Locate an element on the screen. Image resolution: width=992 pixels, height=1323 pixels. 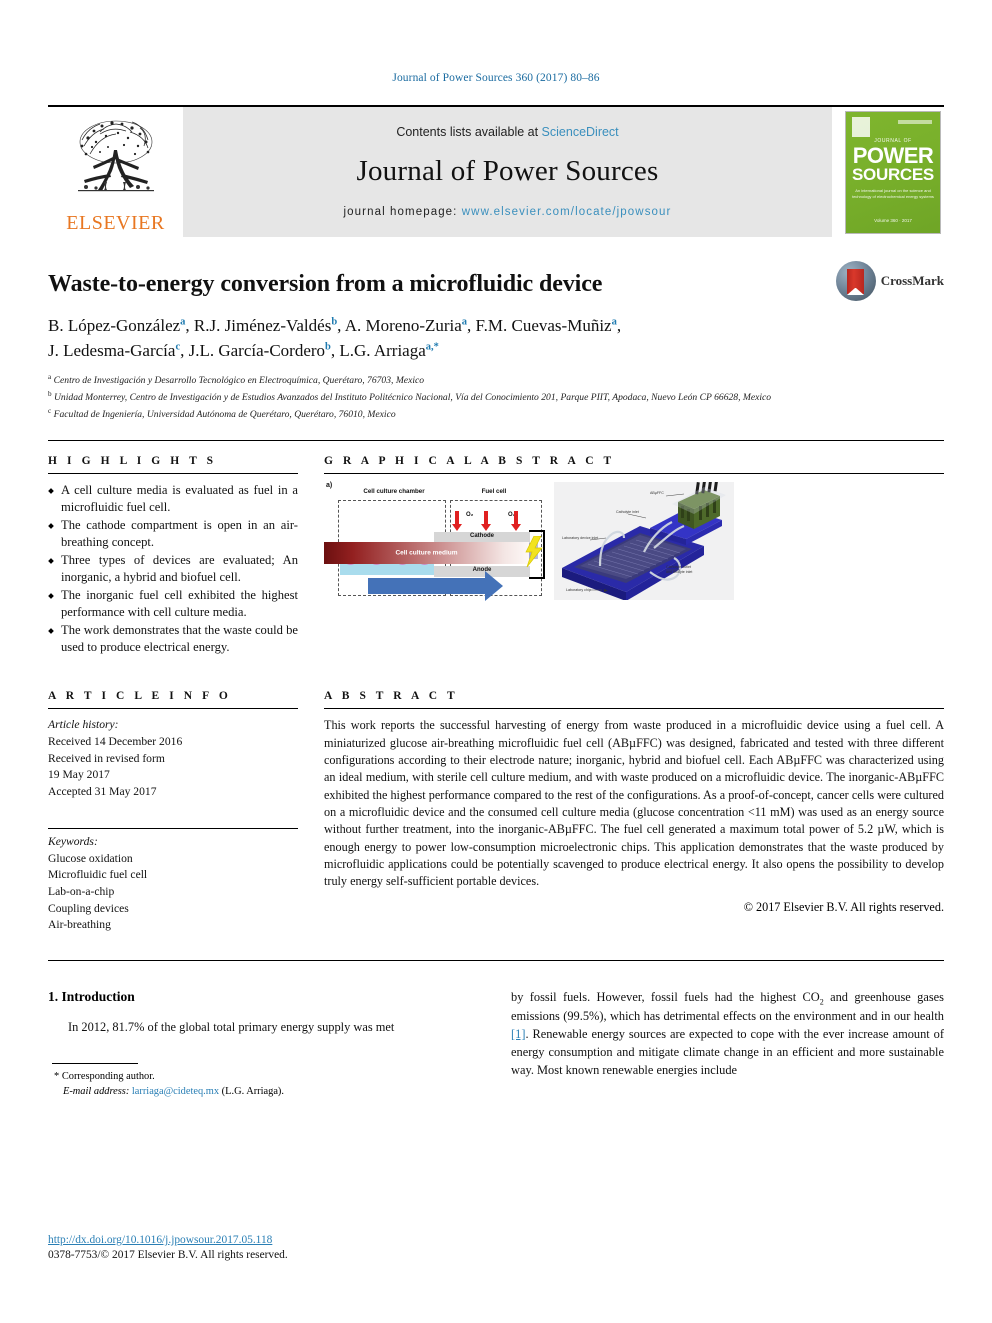
elsevier-tree-icon is located at coordinates (115, 156).